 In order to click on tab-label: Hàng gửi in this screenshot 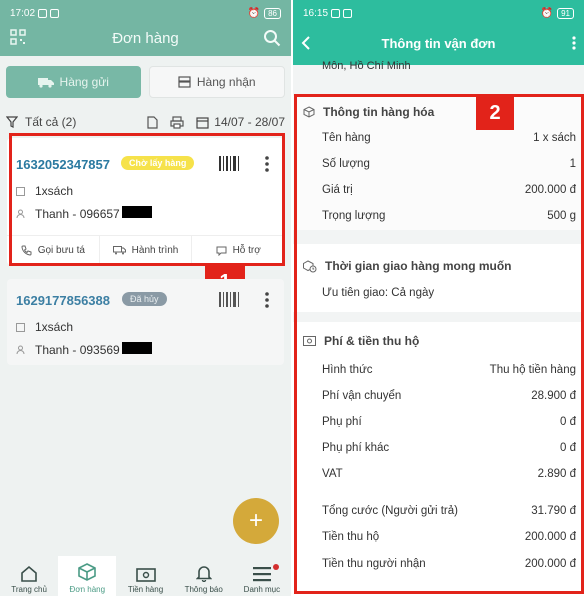, I will do `click(84, 82)`.